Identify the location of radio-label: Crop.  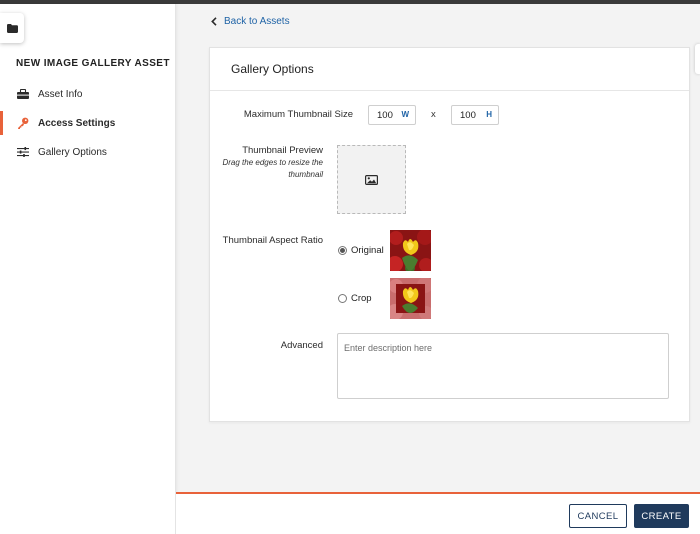
(361, 298).